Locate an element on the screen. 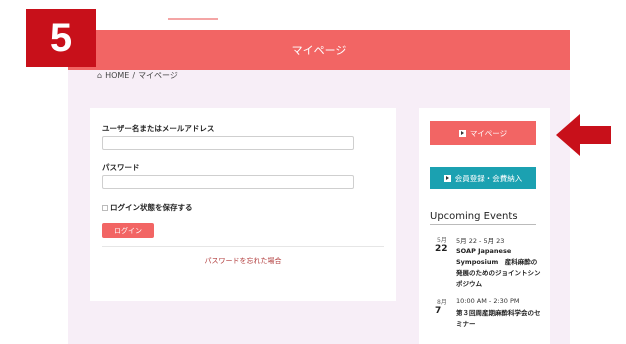 This screenshot has height=344, width=626. username-label: ユーザー名またはメールアドレス is located at coordinates (158, 128).